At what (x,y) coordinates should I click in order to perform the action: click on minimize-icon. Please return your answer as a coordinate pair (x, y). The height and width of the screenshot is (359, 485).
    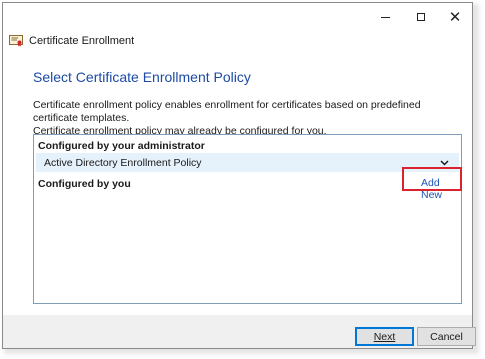
    Looking at the image, I should click on (385, 17).